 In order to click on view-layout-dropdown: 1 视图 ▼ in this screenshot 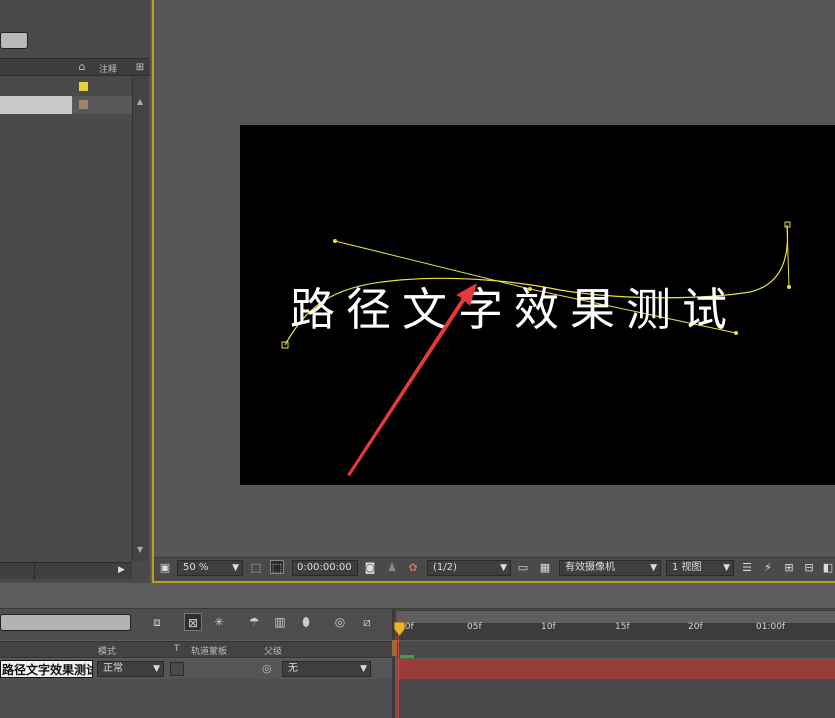, I will do `click(700, 568)`.